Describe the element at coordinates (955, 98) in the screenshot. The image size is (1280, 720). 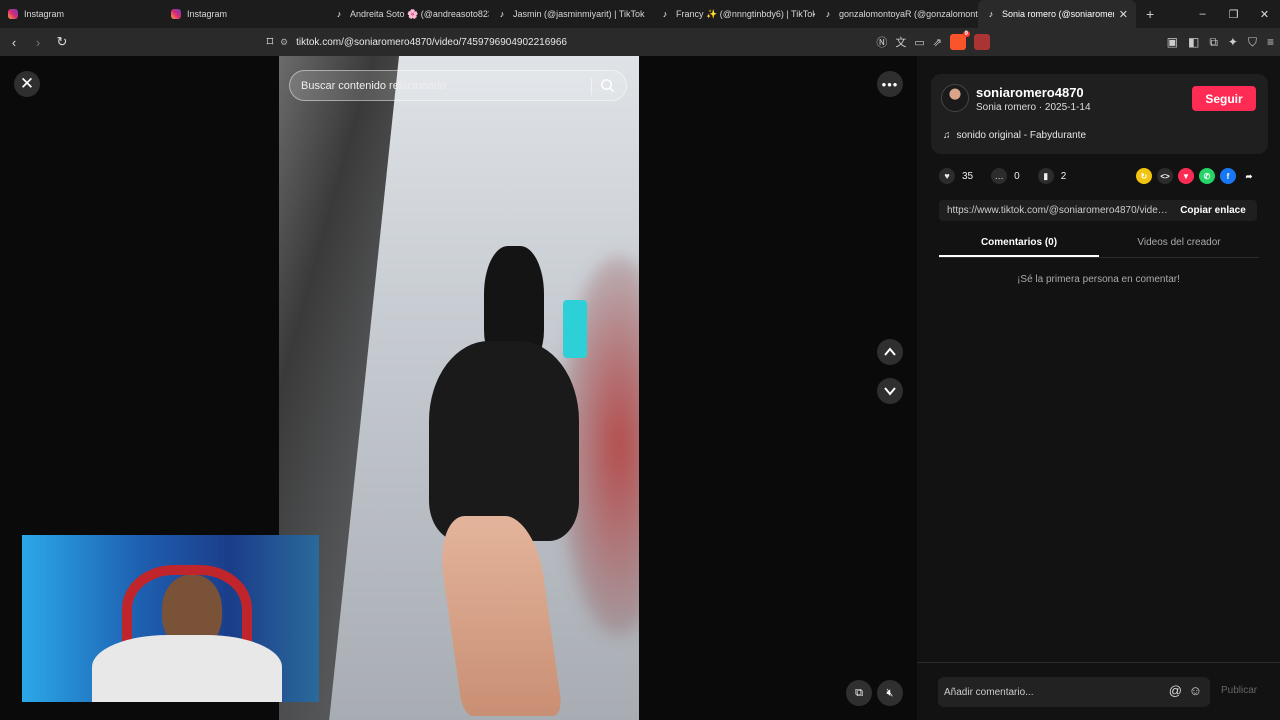
I see `avatar` at that location.